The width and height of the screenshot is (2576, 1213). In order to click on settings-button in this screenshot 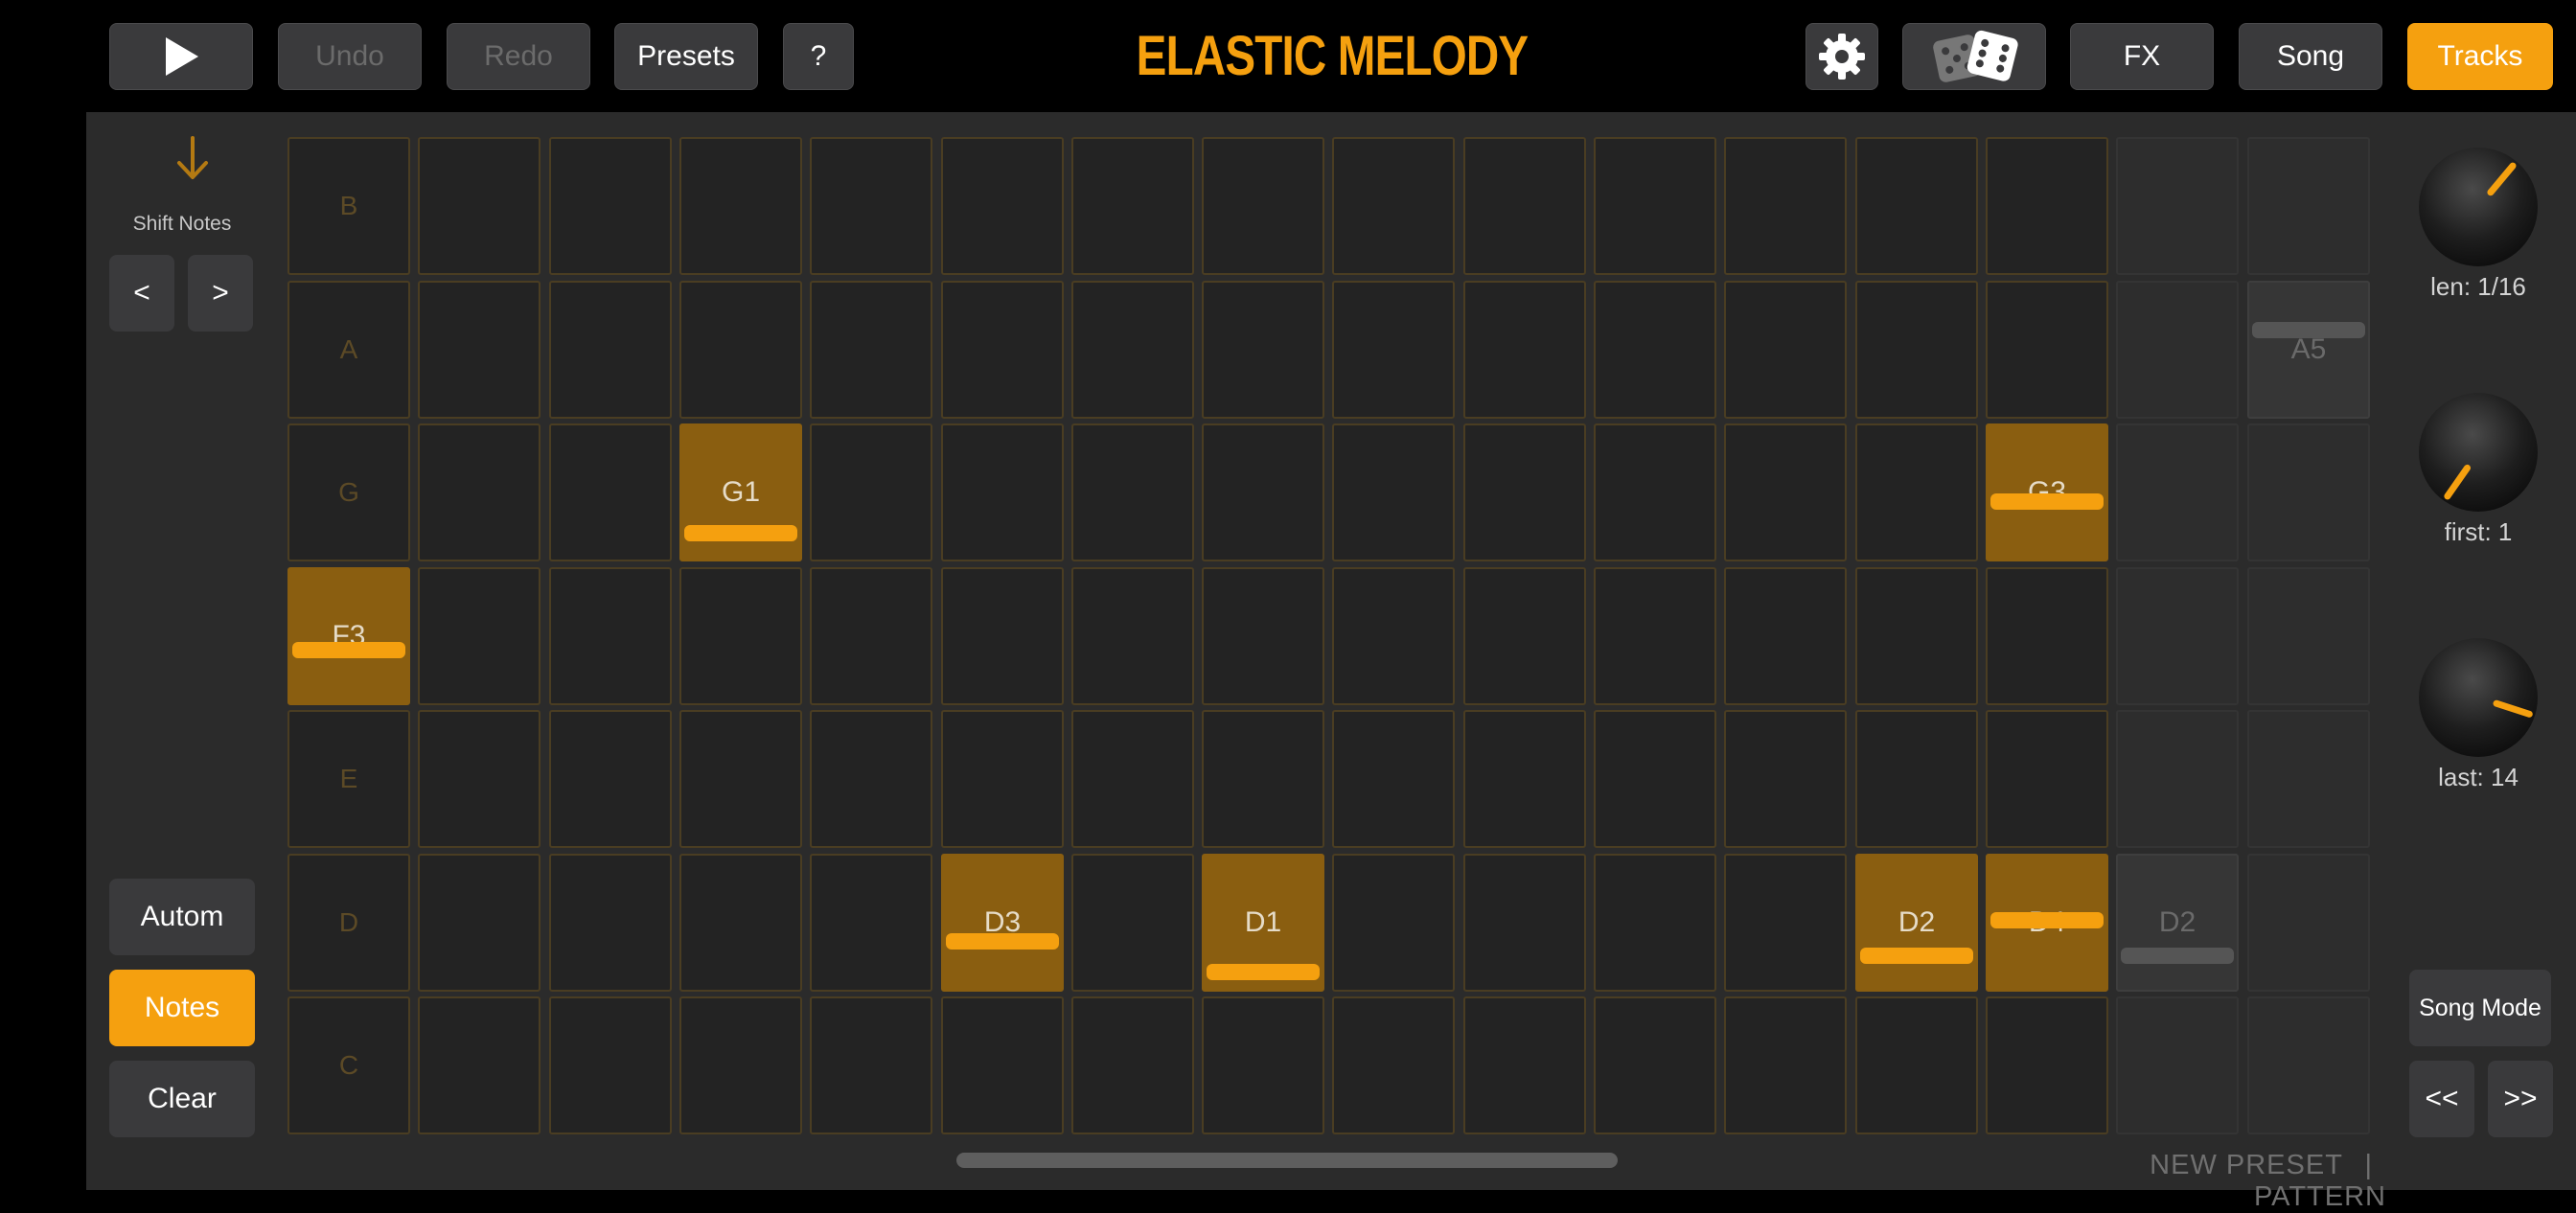, I will do `click(1842, 56)`.